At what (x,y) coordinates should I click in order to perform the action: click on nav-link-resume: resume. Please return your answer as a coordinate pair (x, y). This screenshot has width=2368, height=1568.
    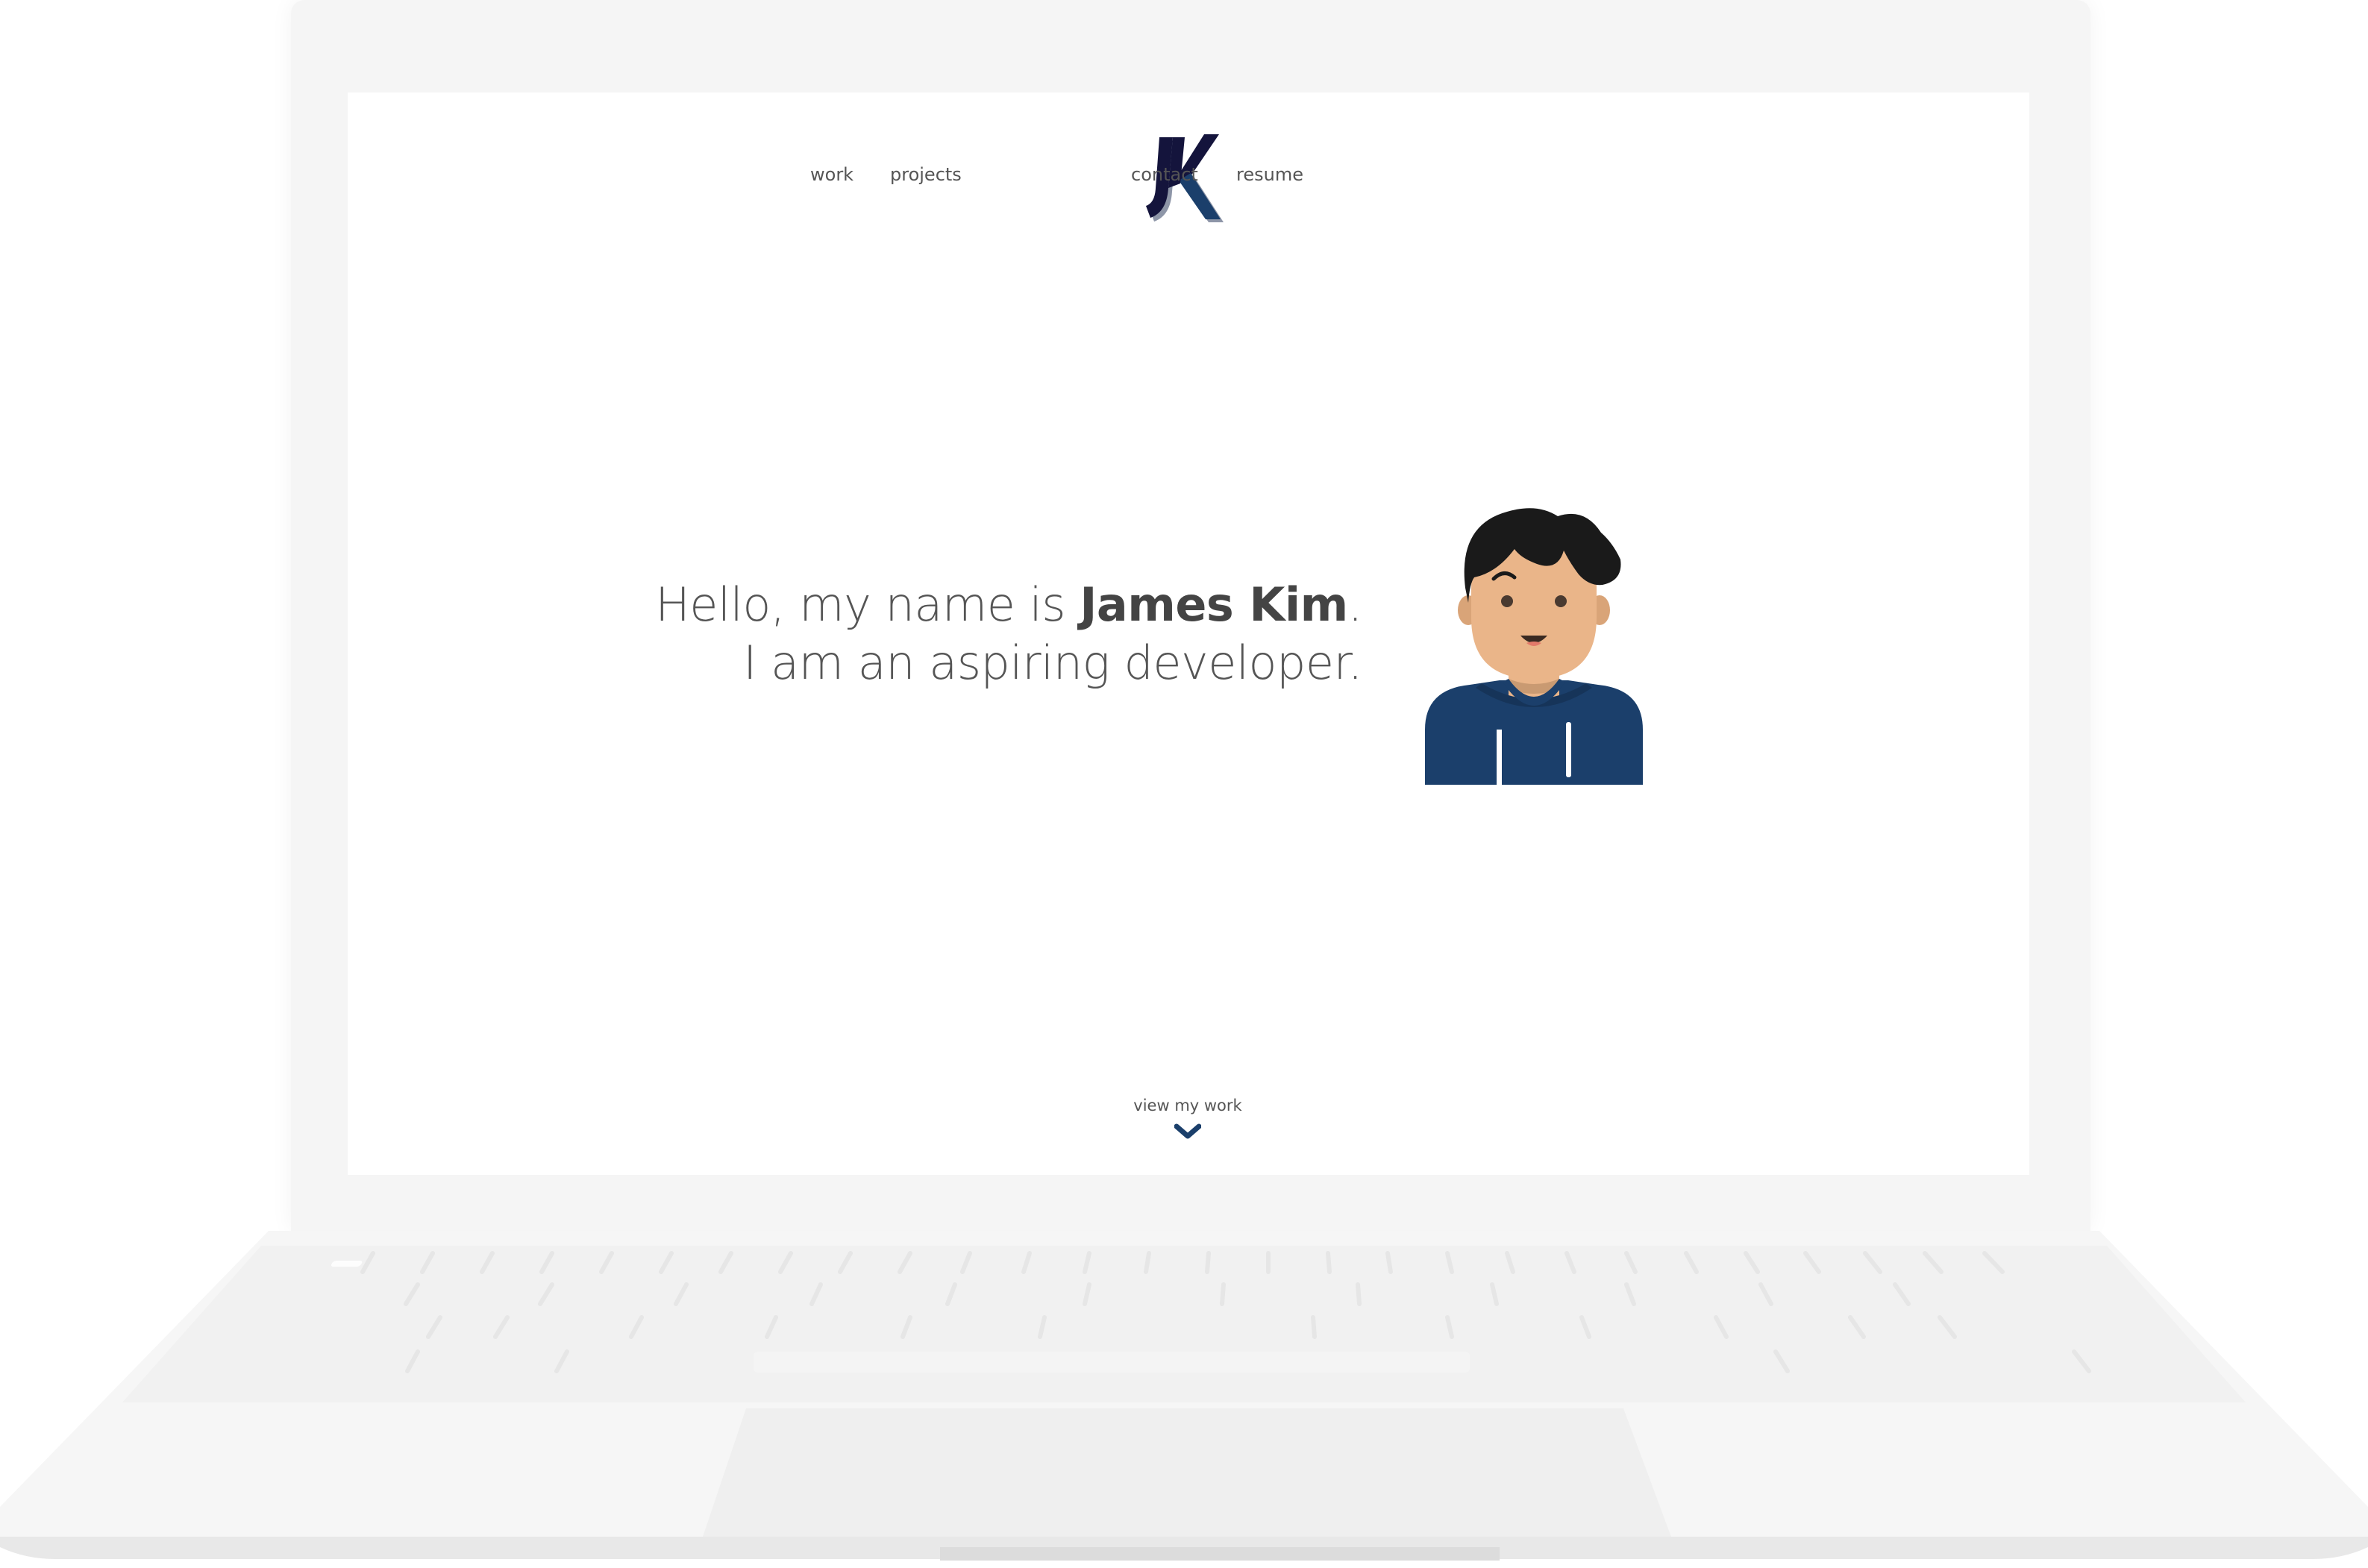
    Looking at the image, I should click on (1270, 175).